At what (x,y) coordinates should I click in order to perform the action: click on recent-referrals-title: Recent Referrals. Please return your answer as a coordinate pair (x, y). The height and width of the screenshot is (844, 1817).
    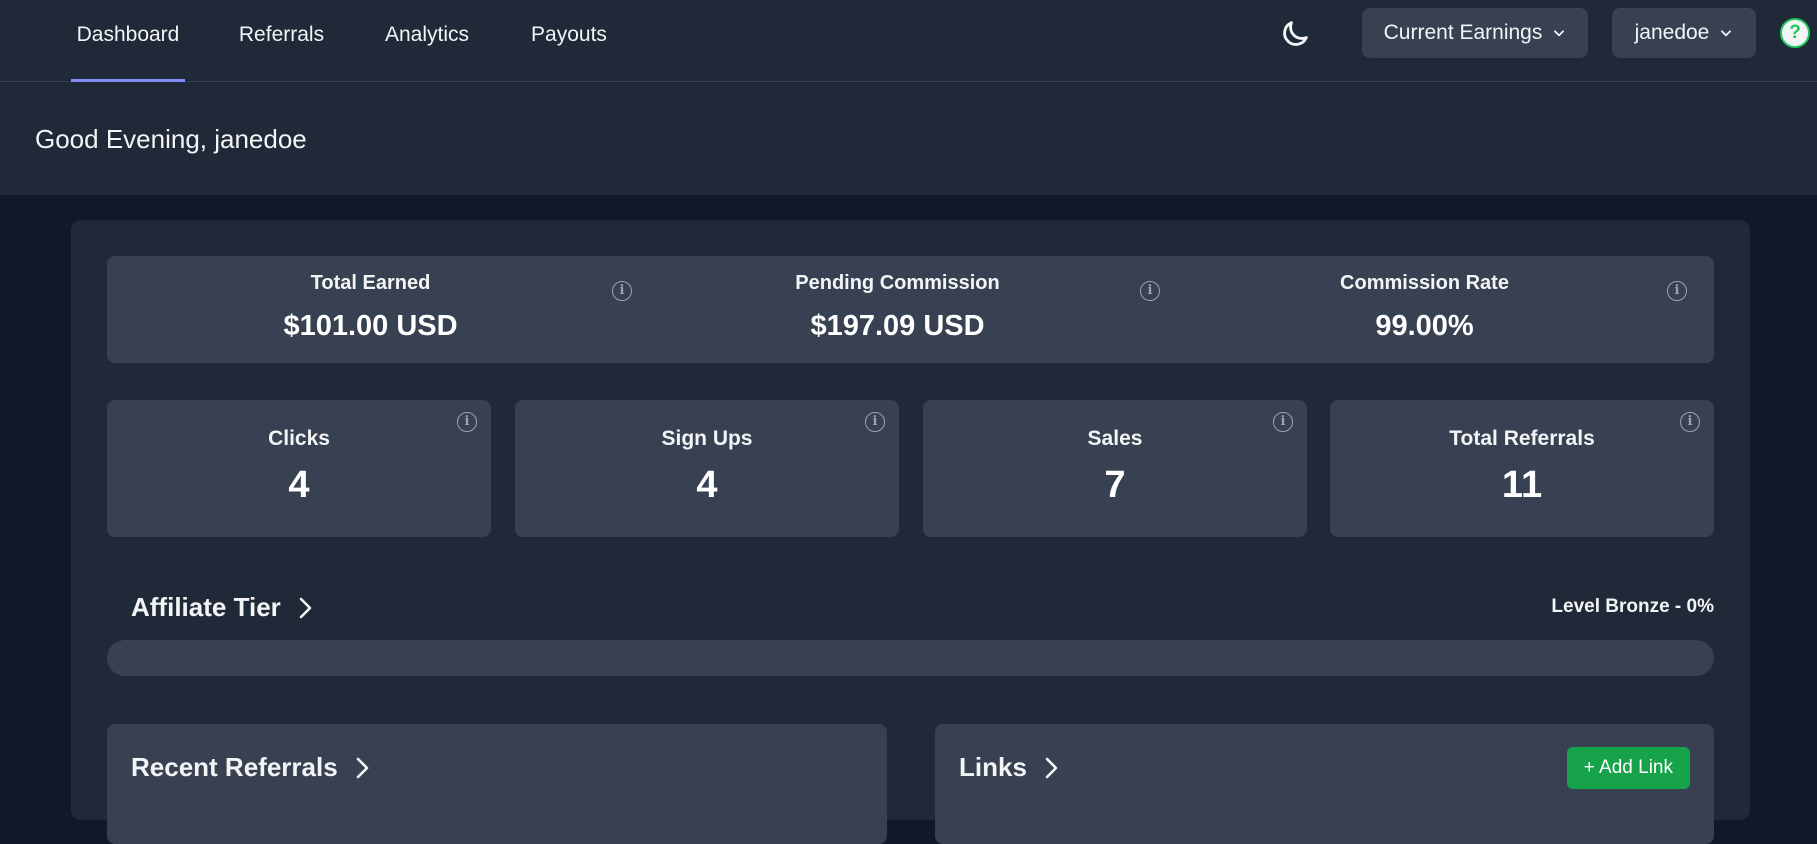
    Looking at the image, I should click on (234, 767).